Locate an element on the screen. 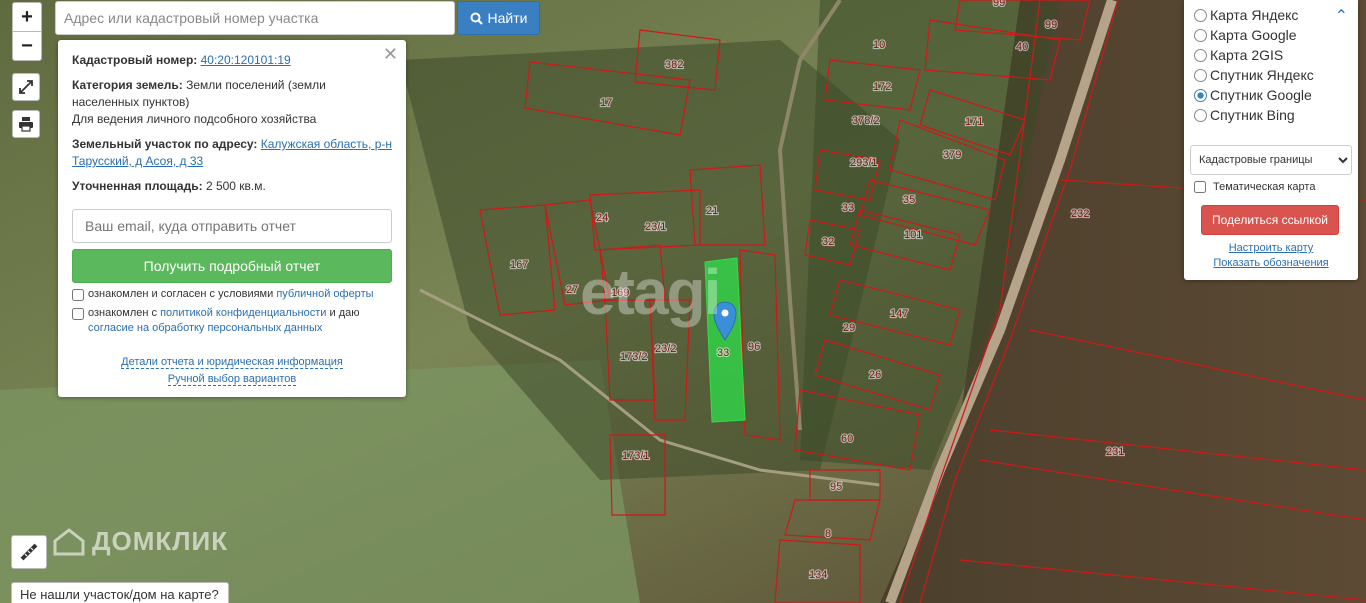 The width and height of the screenshot is (1366, 603). plot-label: 379 is located at coordinates (952, 155).